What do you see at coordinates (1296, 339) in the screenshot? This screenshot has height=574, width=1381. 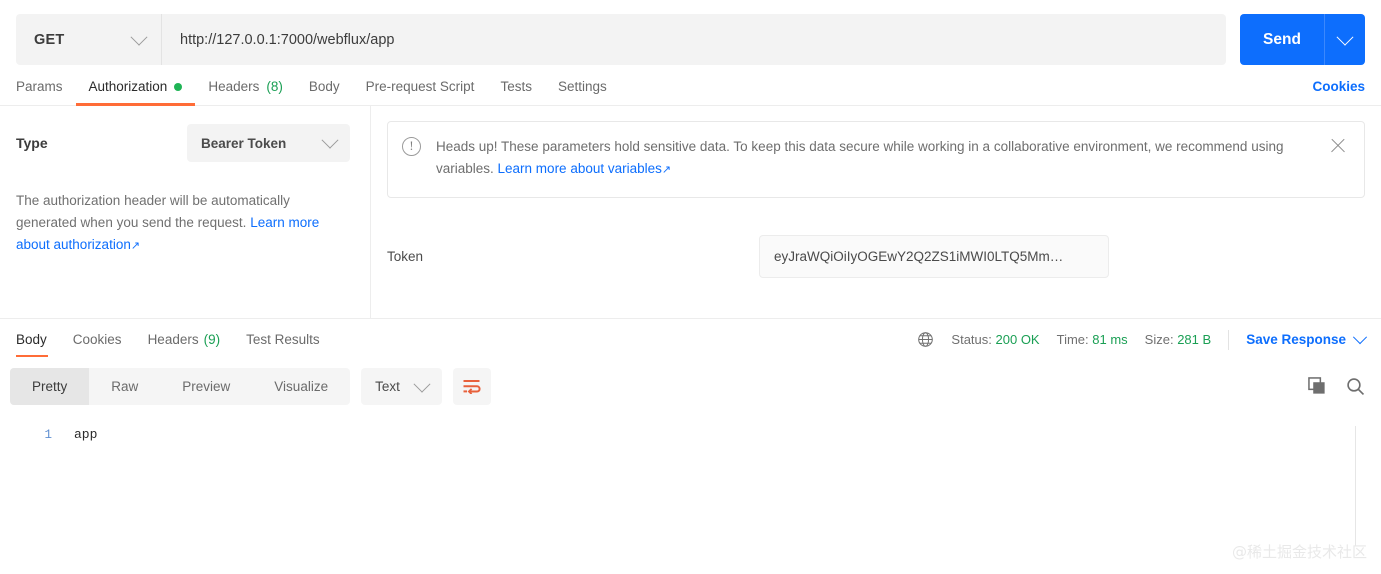 I see `save-response-label: Save Response` at bounding box center [1296, 339].